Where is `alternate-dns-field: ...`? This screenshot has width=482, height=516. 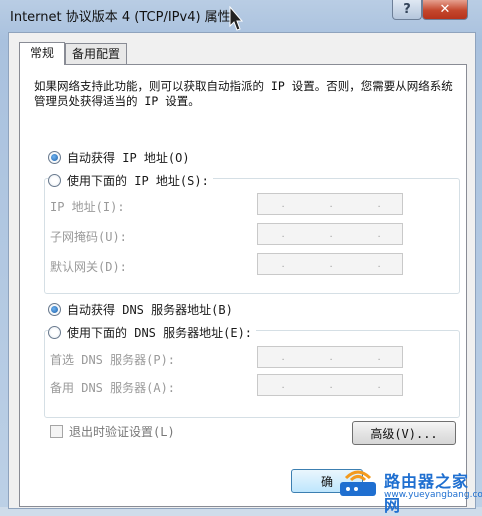
alternate-dns-field: ... is located at coordinates (330, 385).